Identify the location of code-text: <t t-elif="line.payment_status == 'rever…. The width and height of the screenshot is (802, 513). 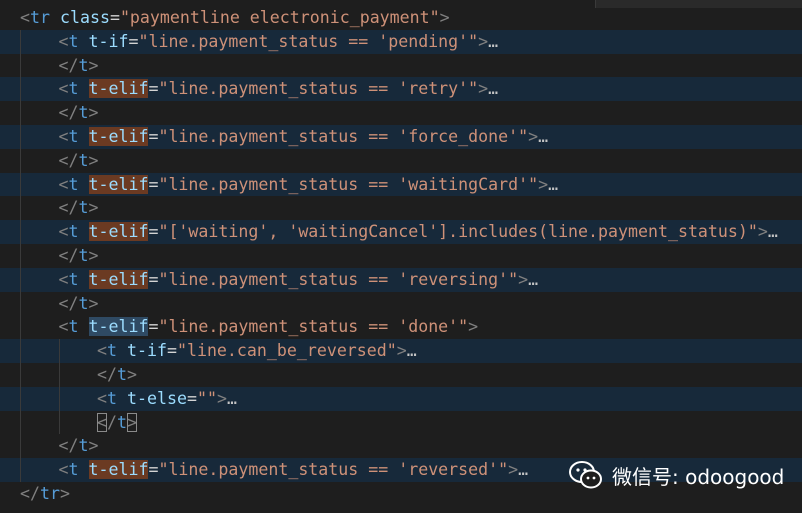
(298, 280).